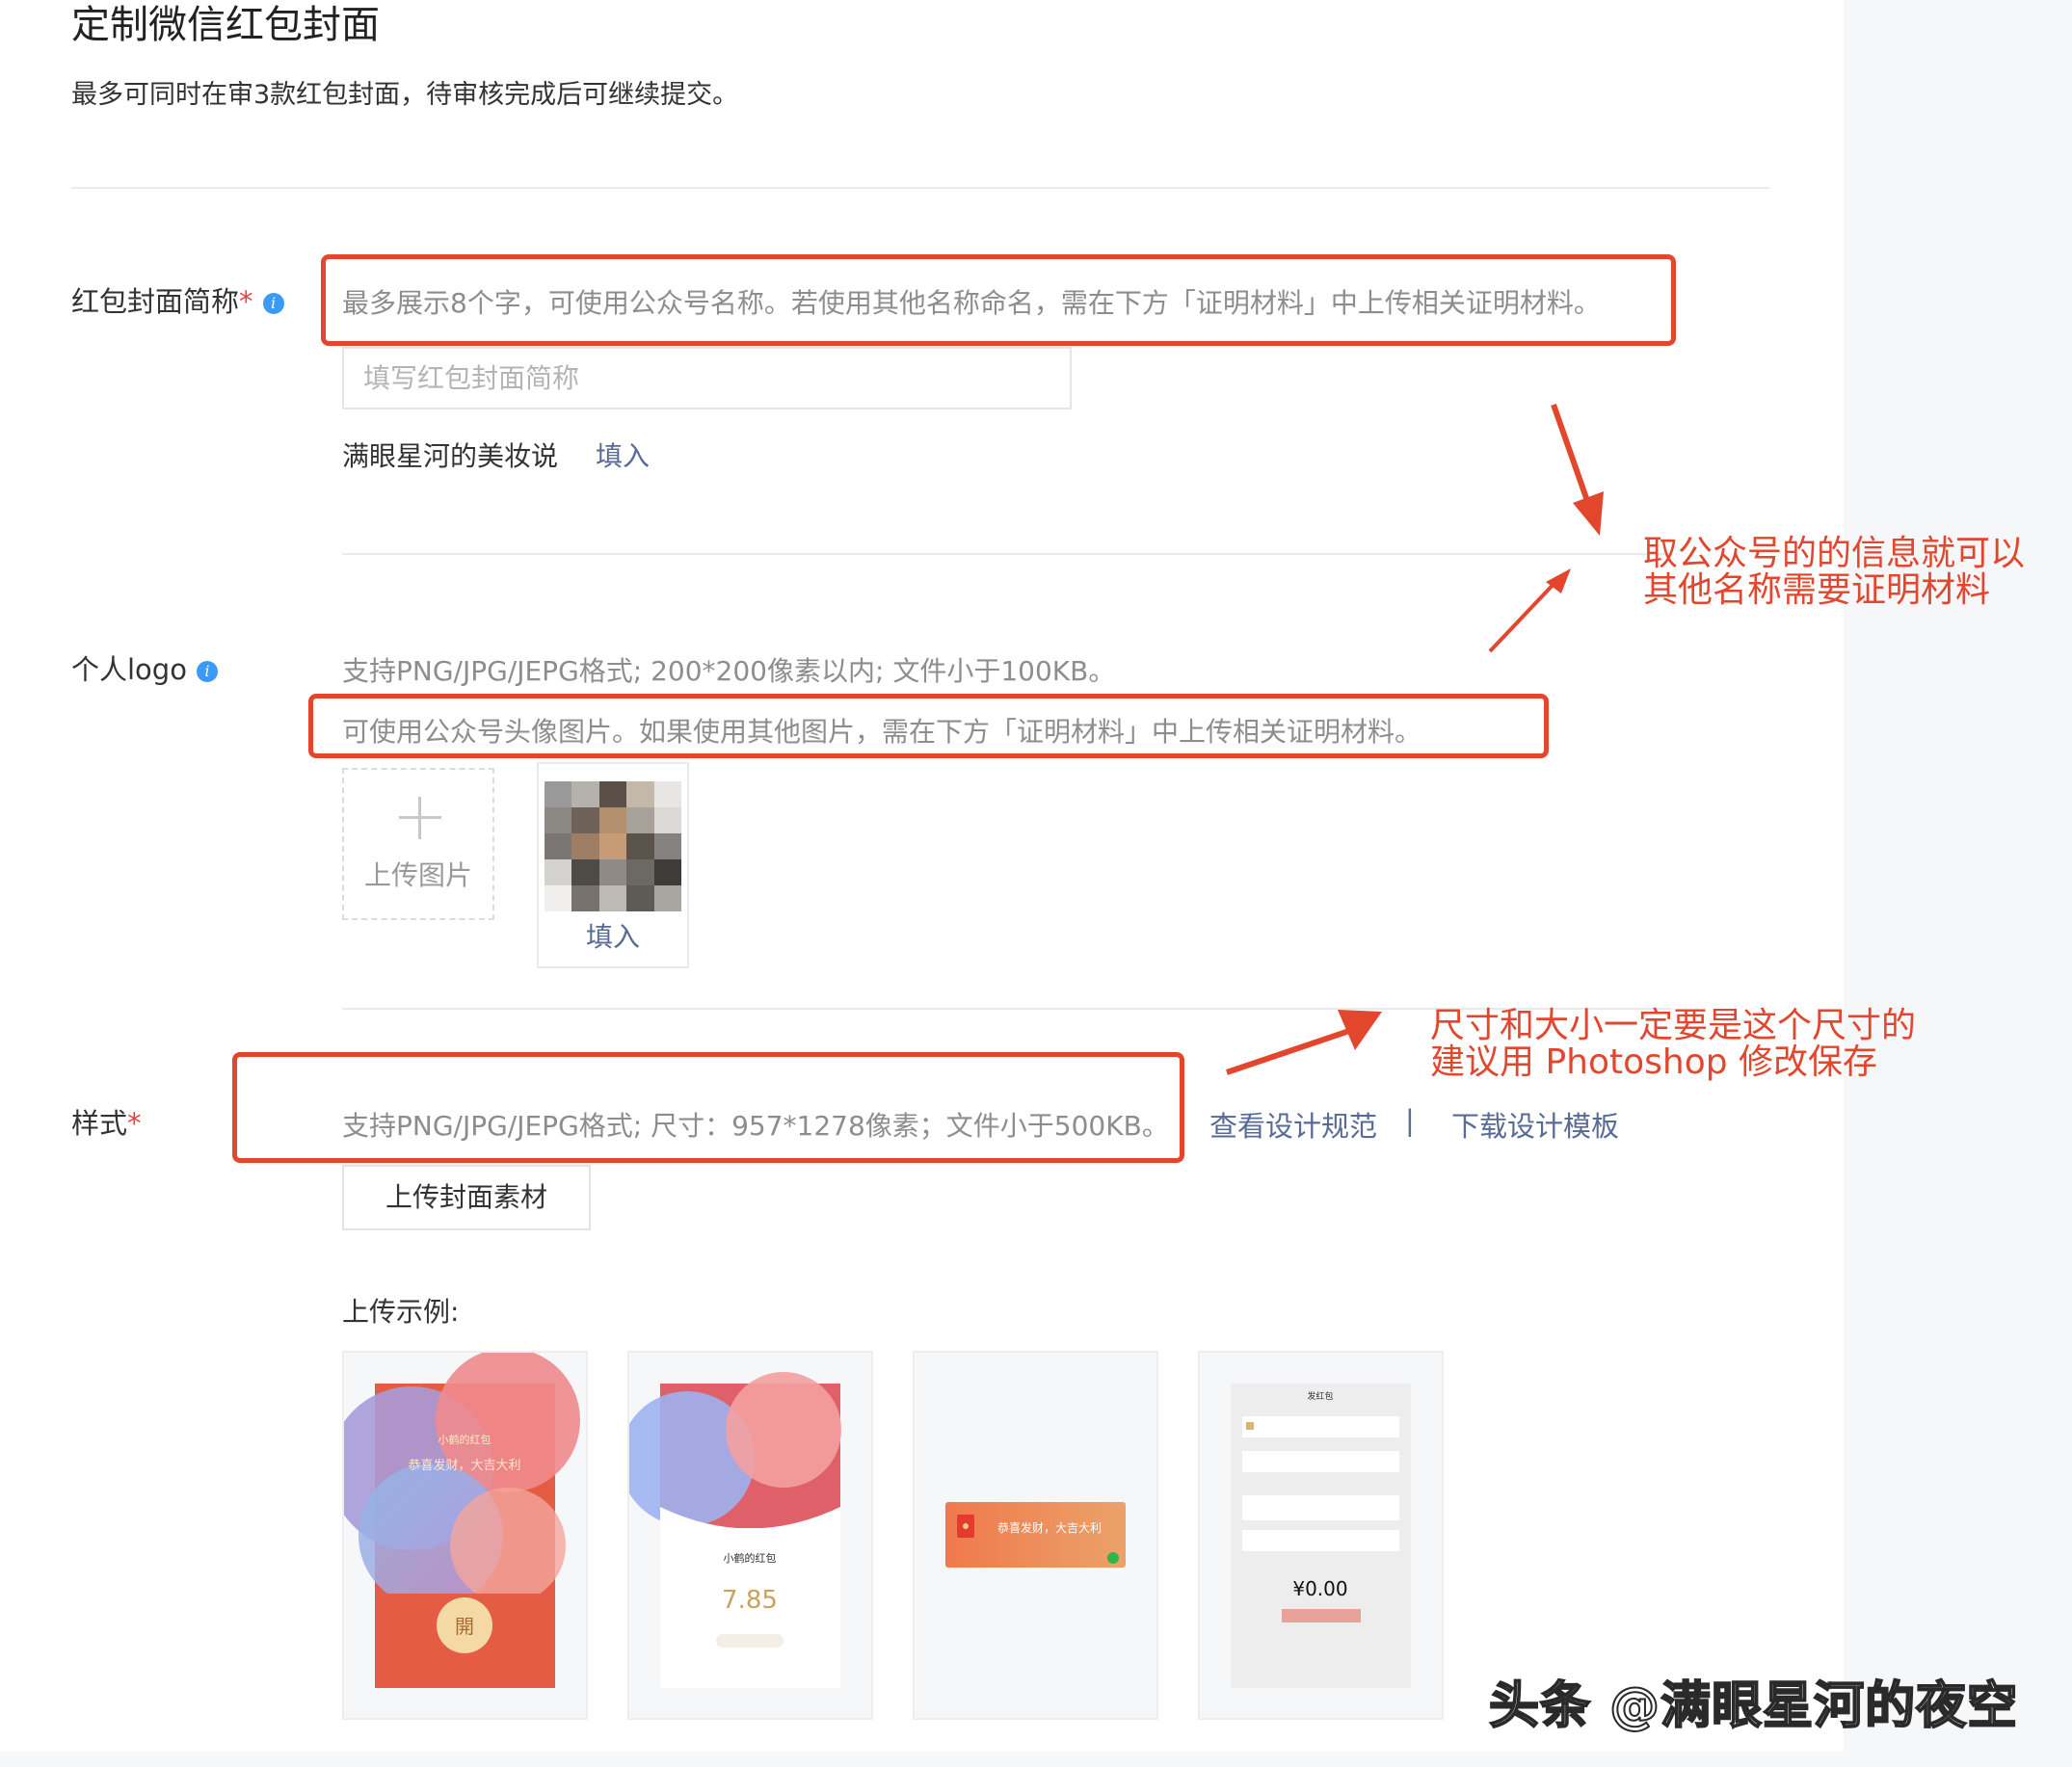 This screenshot has width=2072, height=1767. I want to click on account-avatar-card: 填入, so click(613, 865).